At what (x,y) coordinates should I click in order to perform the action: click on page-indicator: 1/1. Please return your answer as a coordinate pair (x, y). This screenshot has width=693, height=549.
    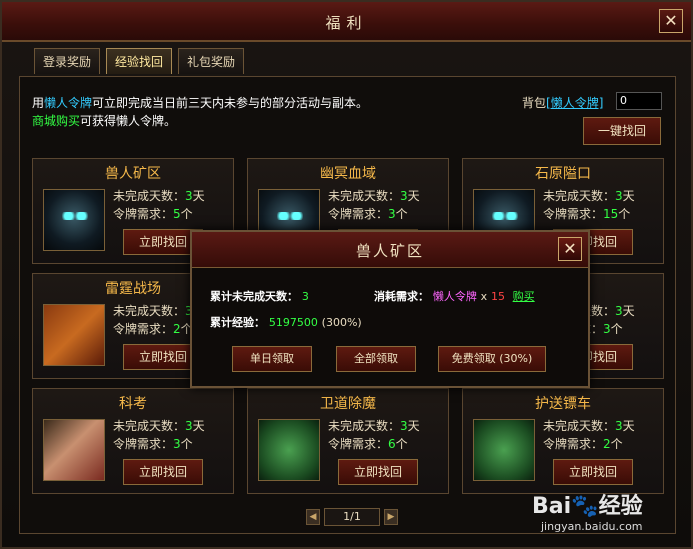
    Looking at the image, I should click on (352, 517).